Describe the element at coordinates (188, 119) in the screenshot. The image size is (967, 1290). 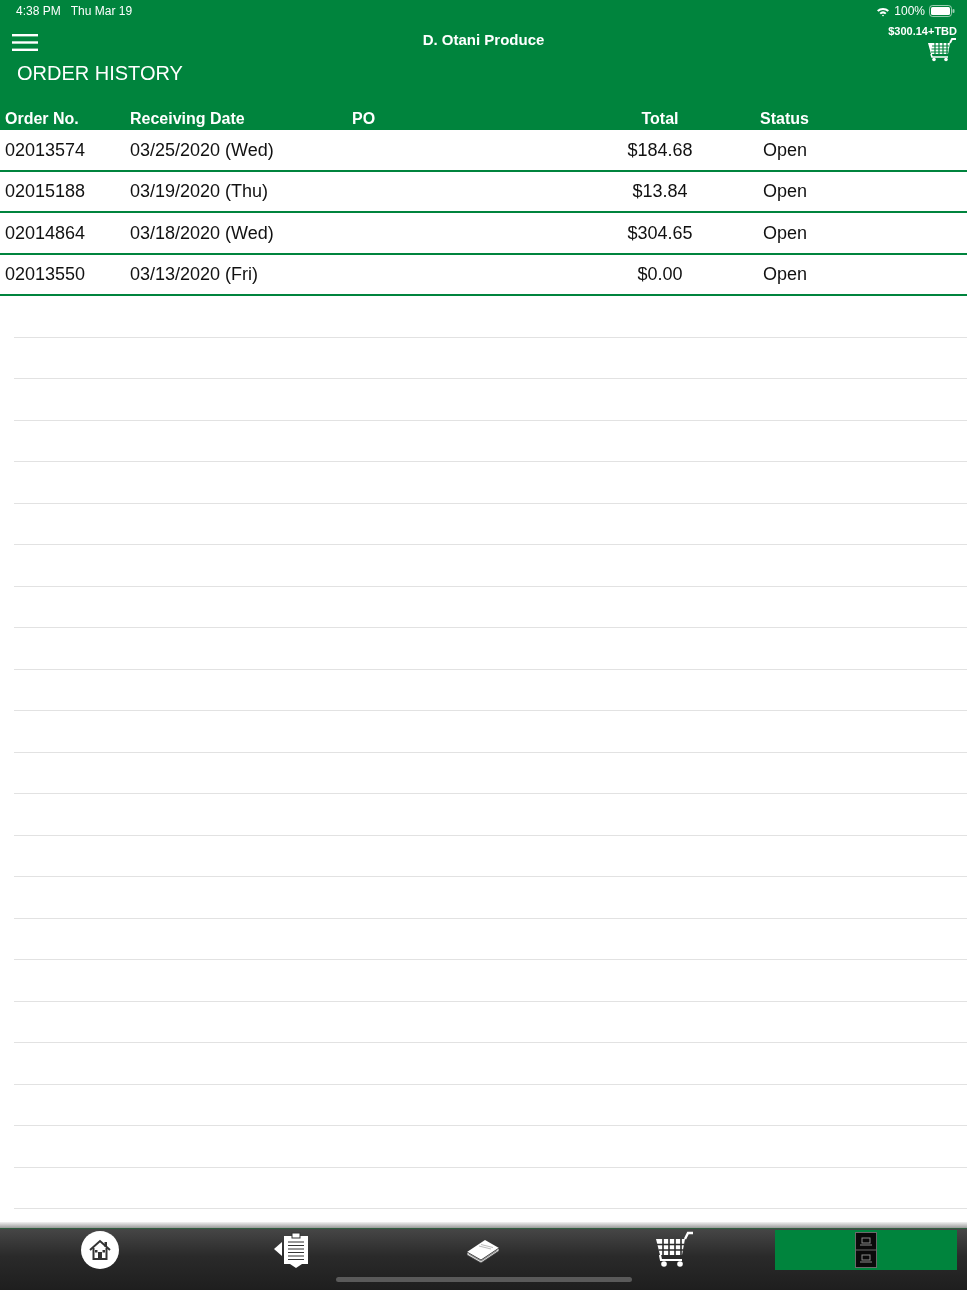
I see `column-header: Receiving Date` at that location.